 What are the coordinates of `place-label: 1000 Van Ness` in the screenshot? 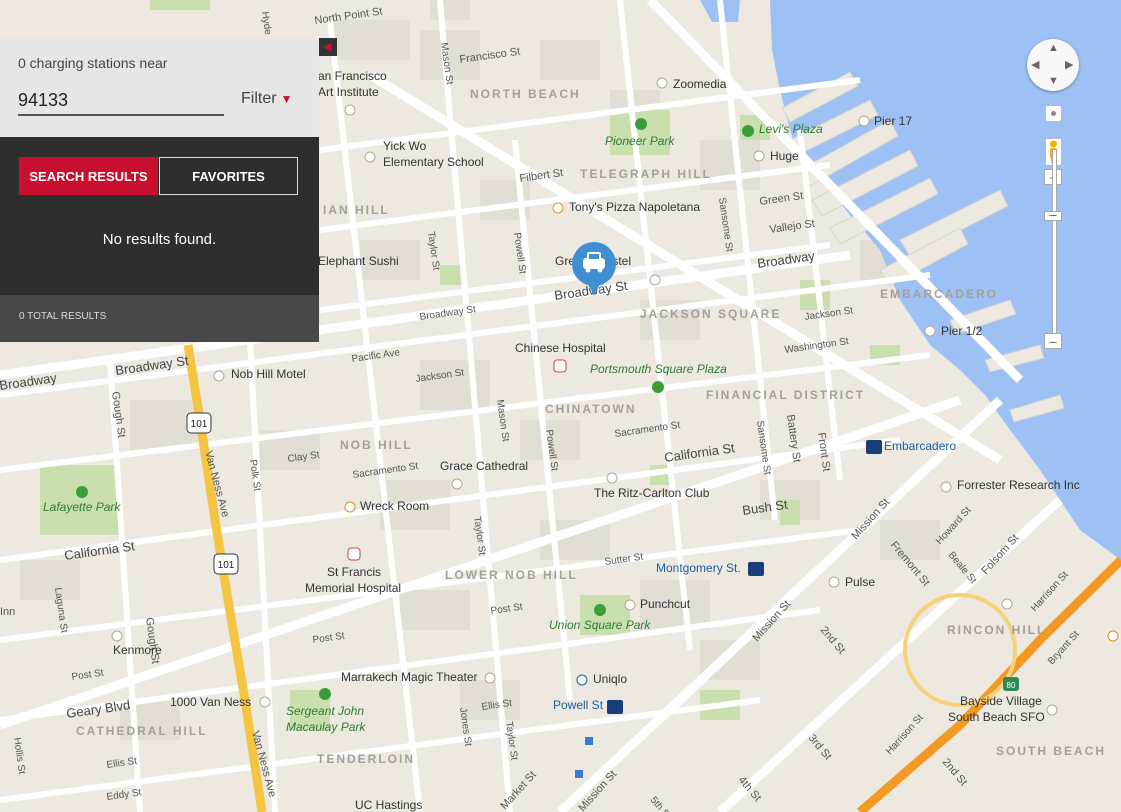 It's located at (210, 702).